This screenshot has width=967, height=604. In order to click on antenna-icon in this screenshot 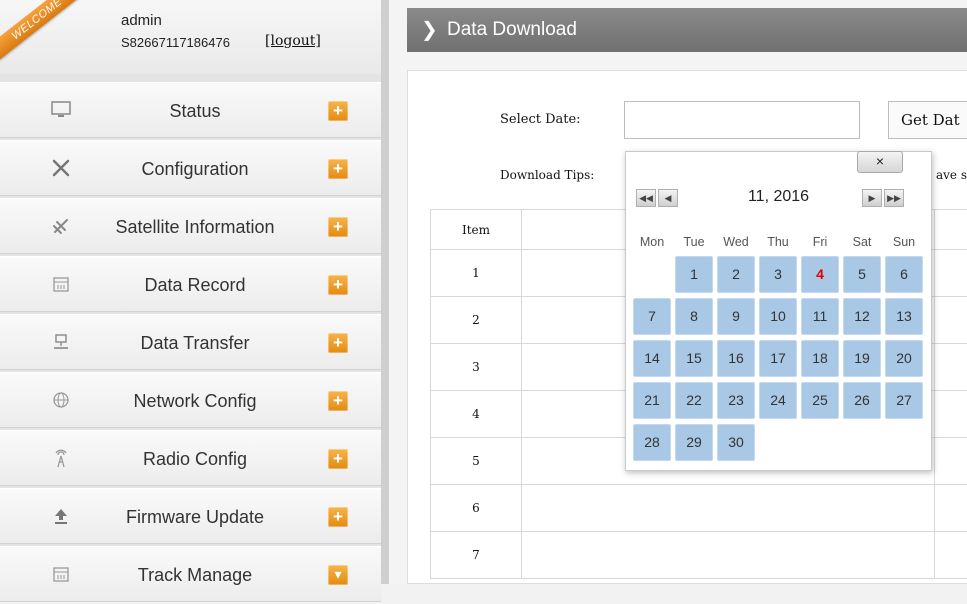, I will do `click(61, 458)`.